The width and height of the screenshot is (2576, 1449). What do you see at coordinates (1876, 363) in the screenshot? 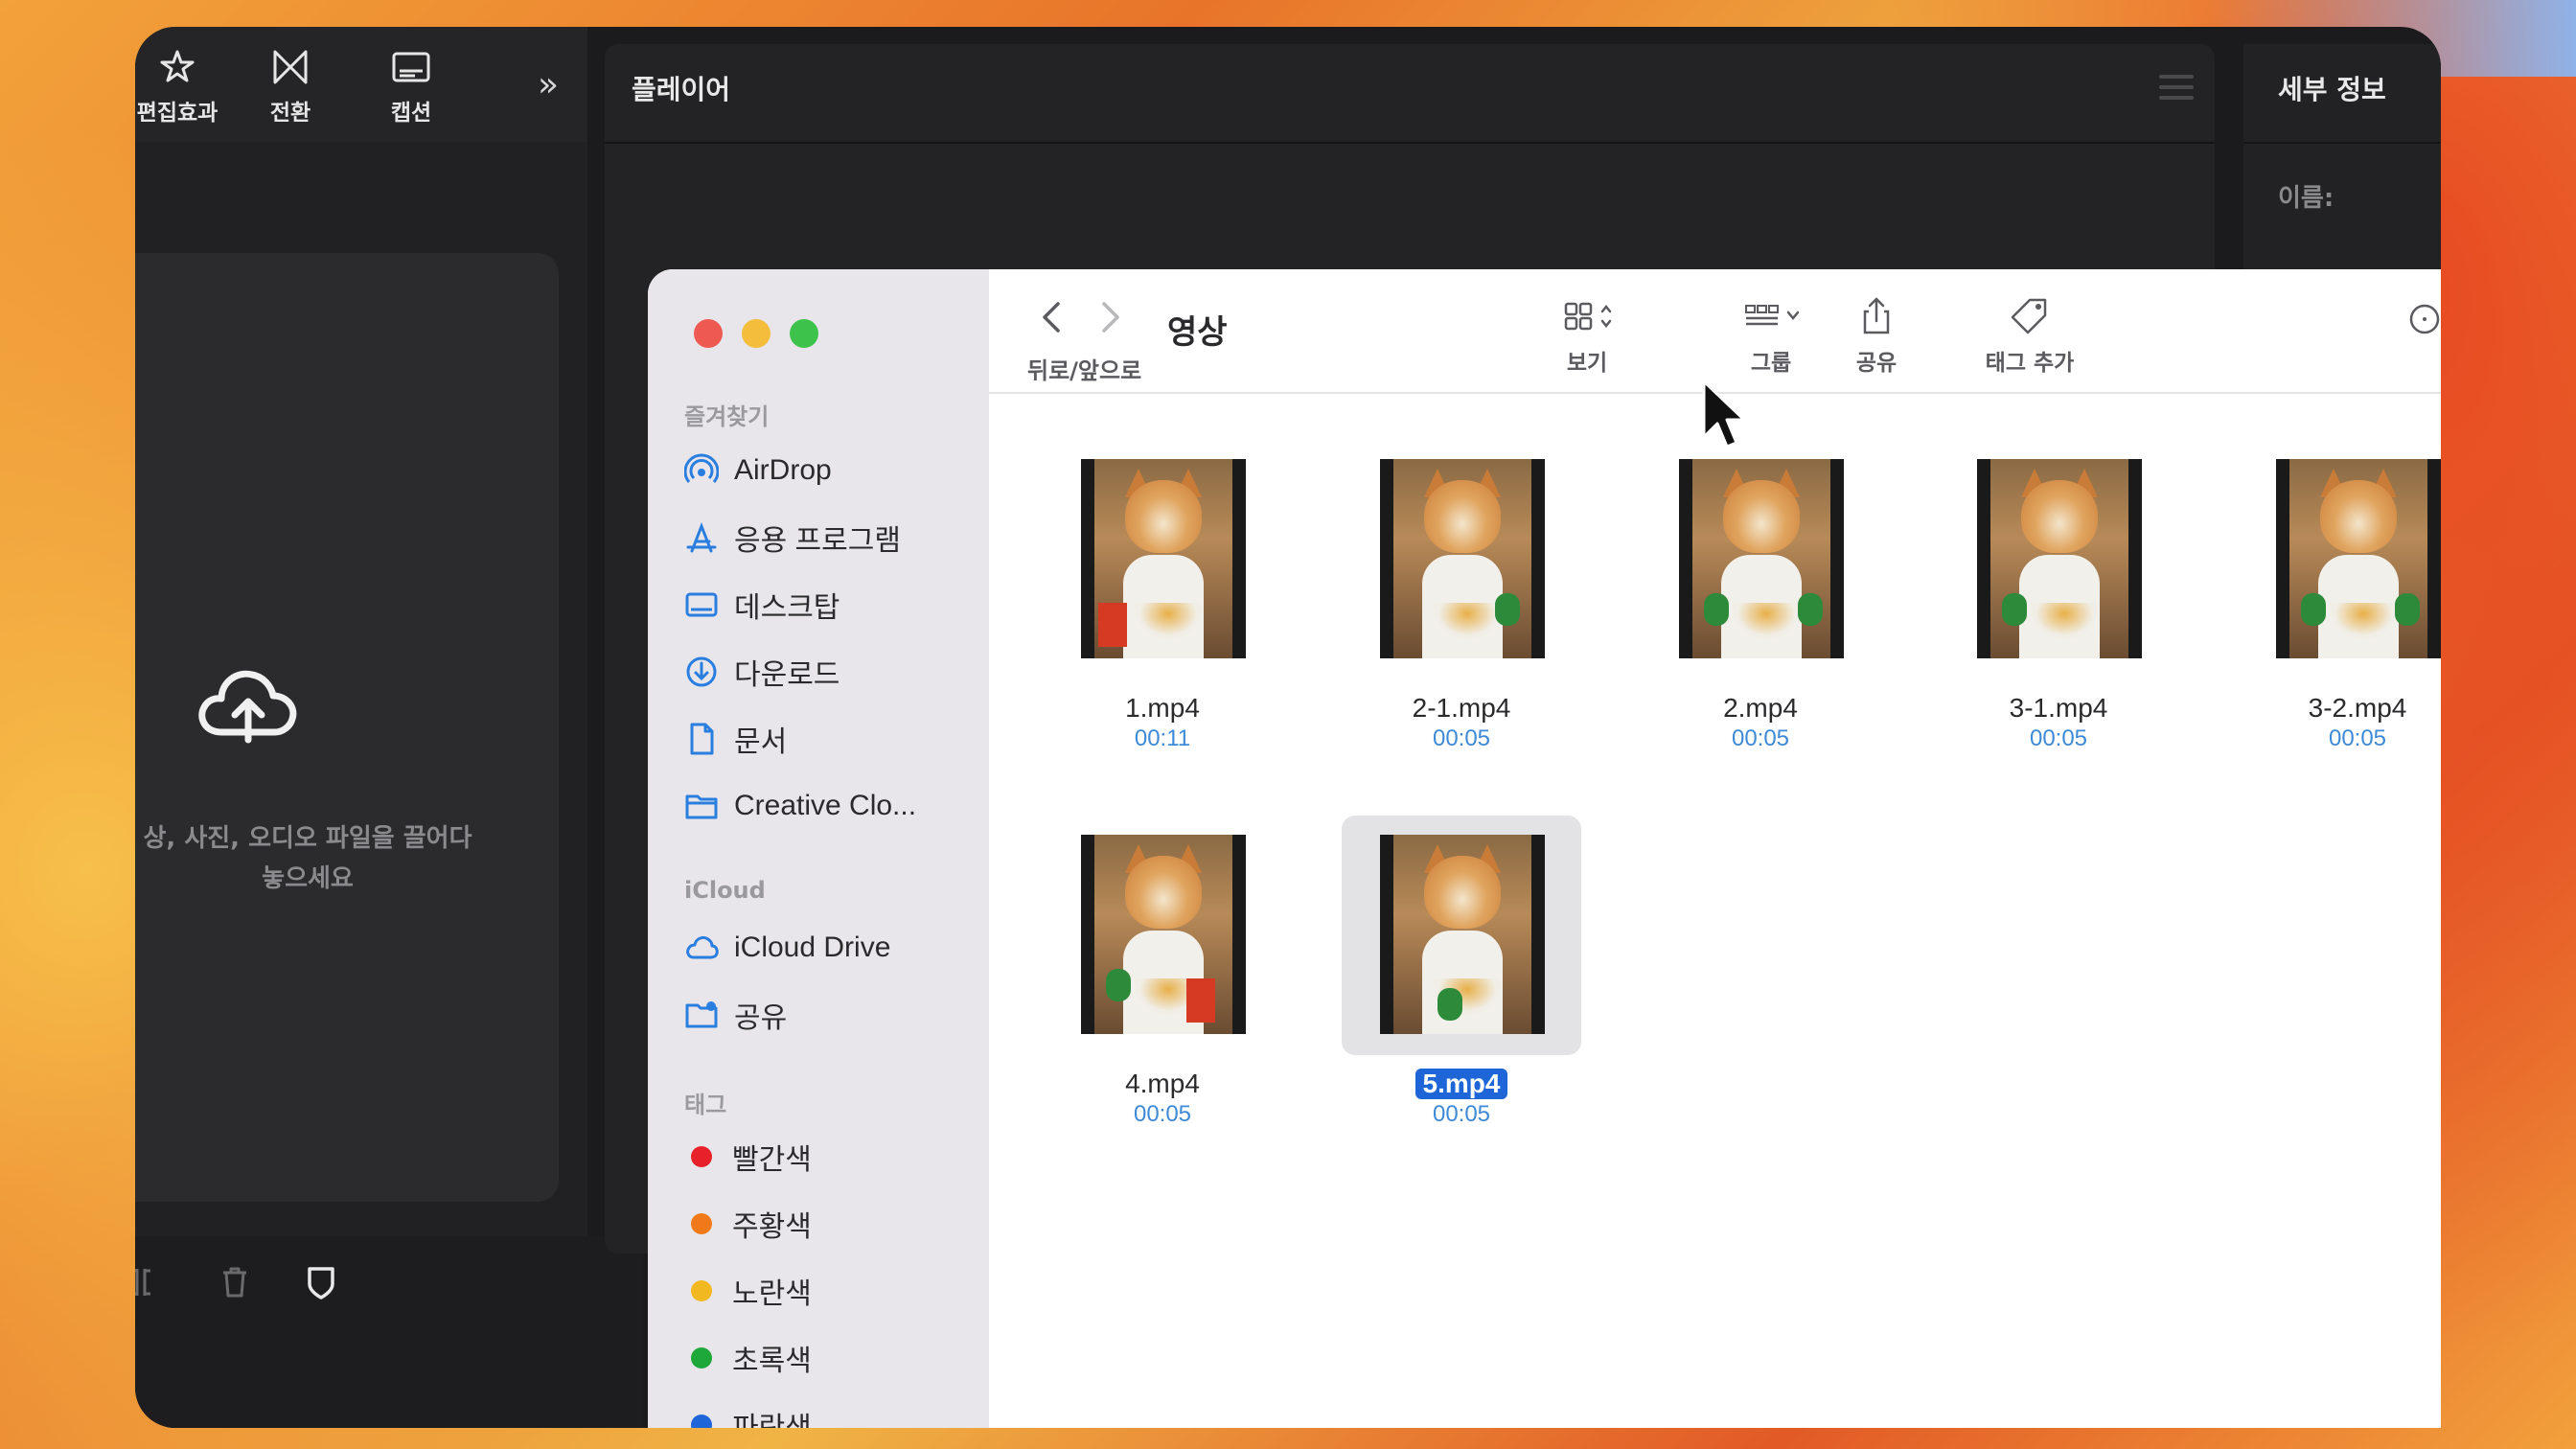
I see `share-label: 공유` at bounding box center [1876, 363].